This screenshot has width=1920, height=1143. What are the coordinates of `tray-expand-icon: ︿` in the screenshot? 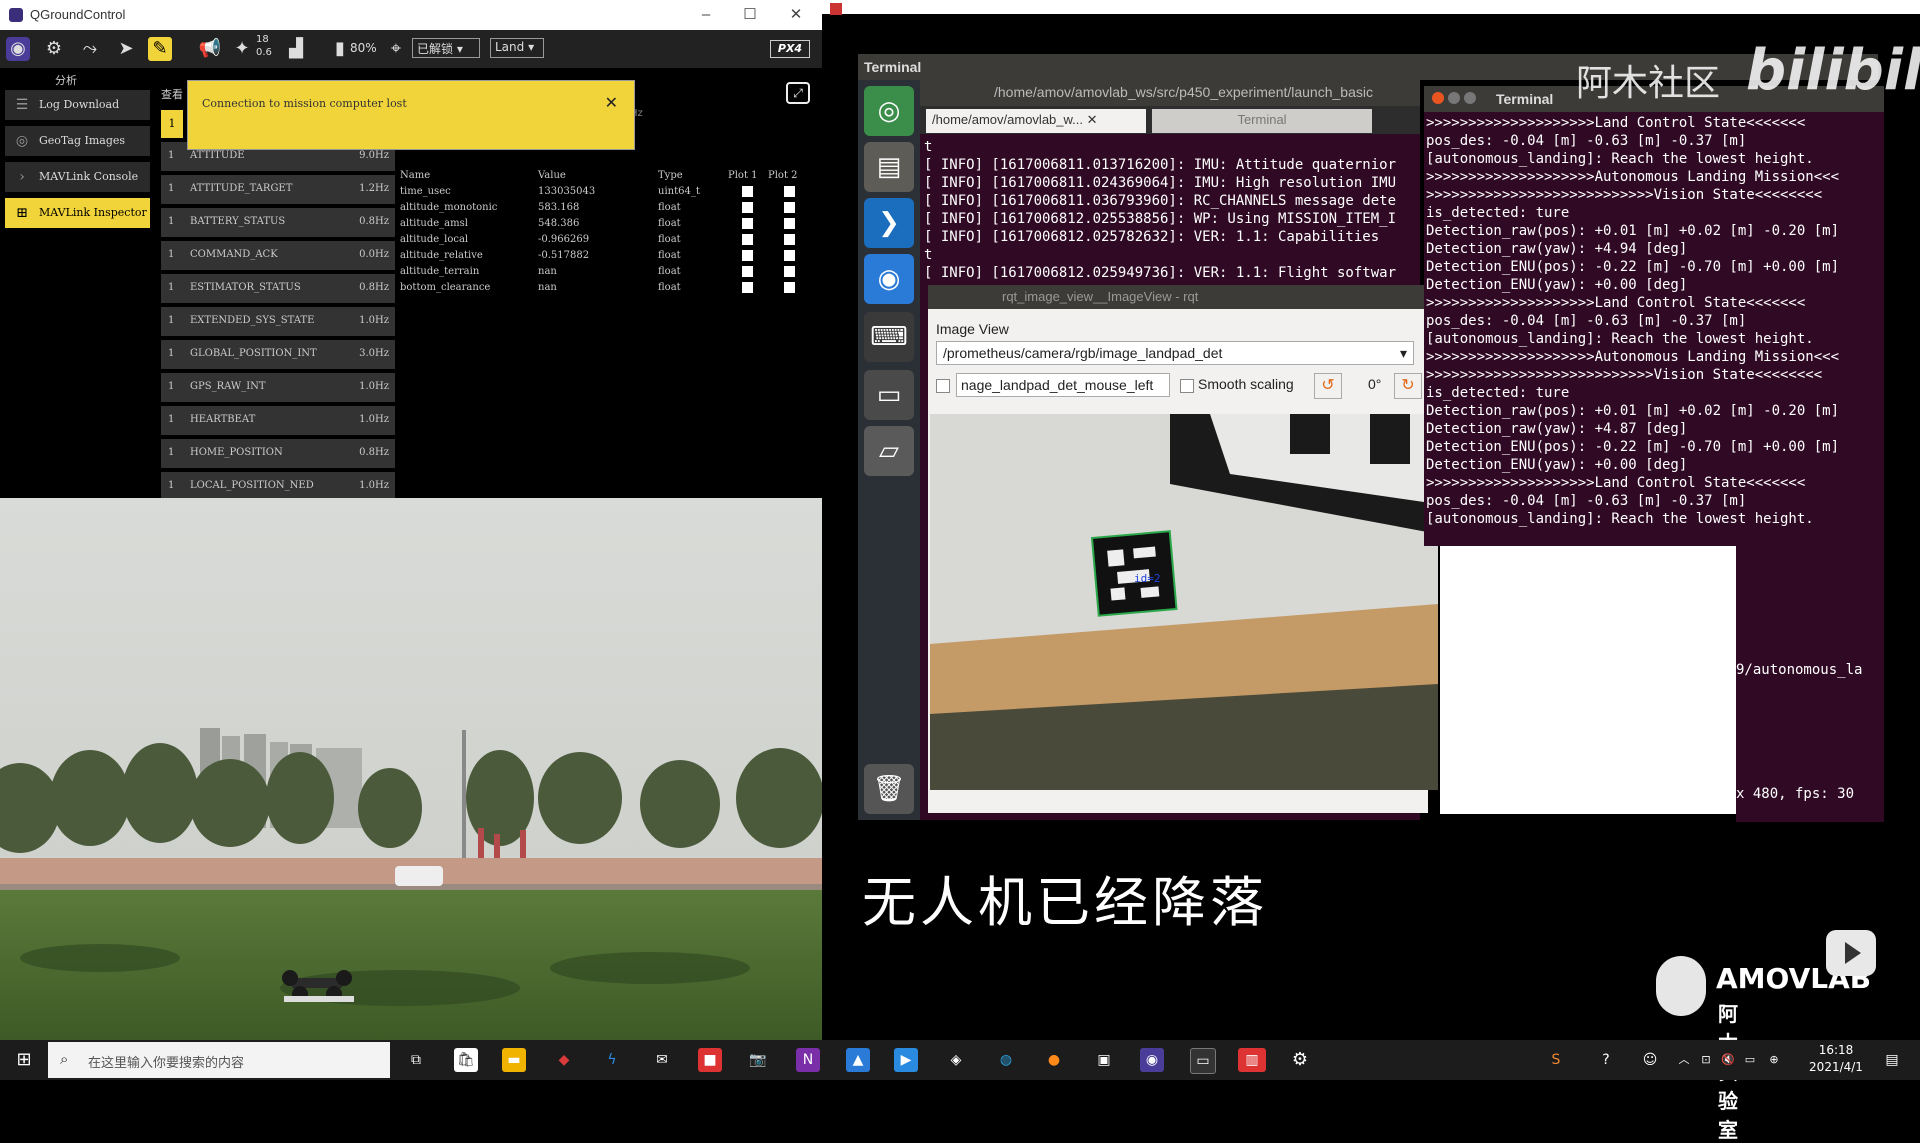 It's located at (1684, 1060).